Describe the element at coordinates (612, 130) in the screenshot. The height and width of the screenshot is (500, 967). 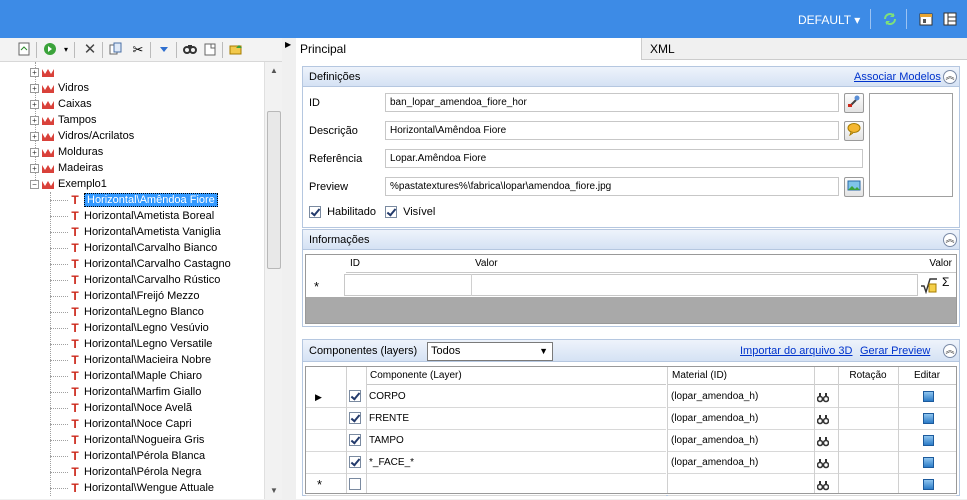
I see `descricao-field: Horizontal\Amêndoa Fiore` at that location.